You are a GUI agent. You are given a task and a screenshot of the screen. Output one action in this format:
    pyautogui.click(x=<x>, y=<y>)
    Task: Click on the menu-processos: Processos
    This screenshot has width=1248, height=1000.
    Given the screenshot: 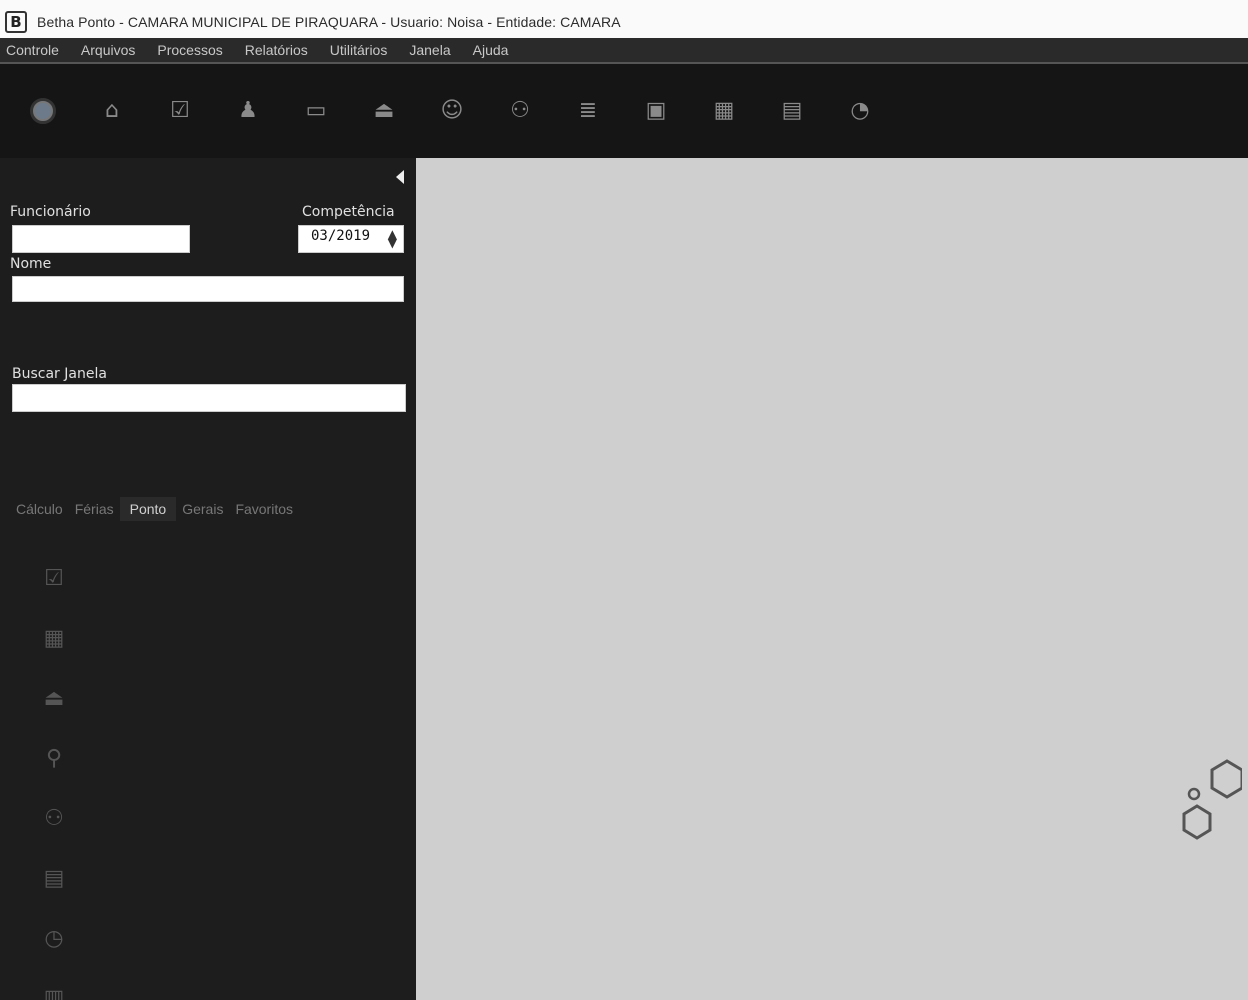 What is the action you would take?
    pyautogui.click(x=189, y=50)
    